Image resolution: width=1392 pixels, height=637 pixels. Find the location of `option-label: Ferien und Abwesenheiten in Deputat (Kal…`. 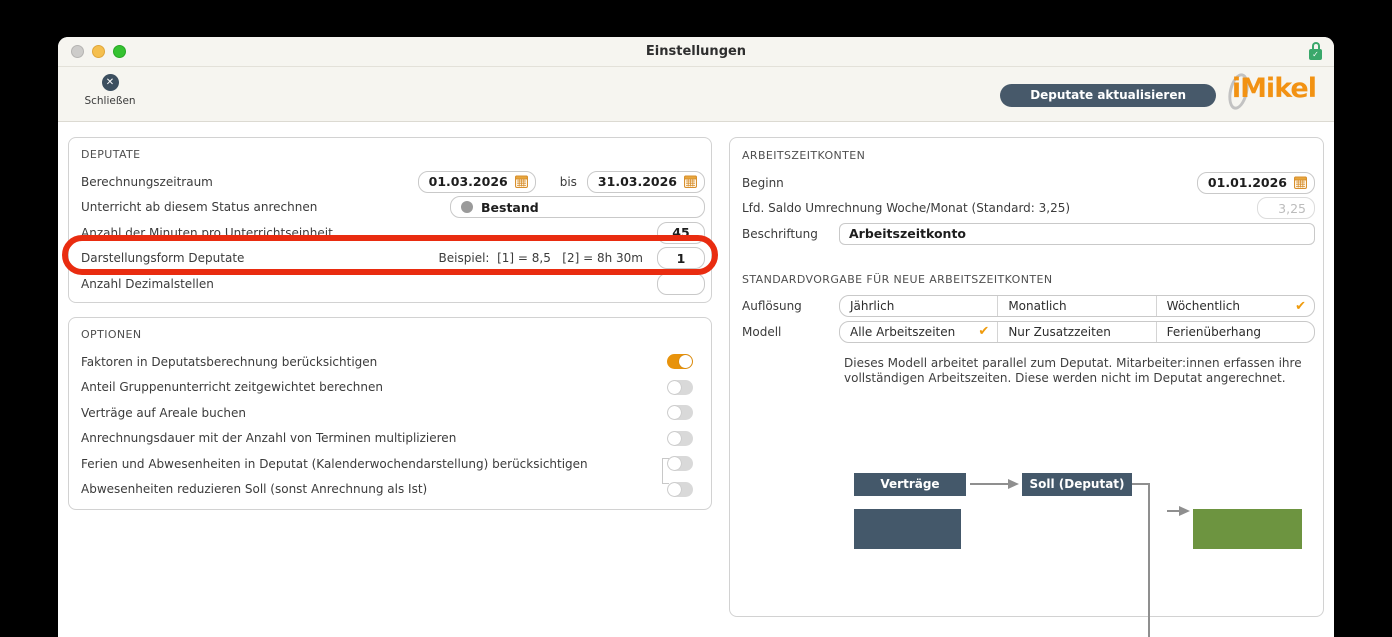

option-label: Ferien und Abwesenheiten in Deputat (Kal… is located at coordinates (334, 463).